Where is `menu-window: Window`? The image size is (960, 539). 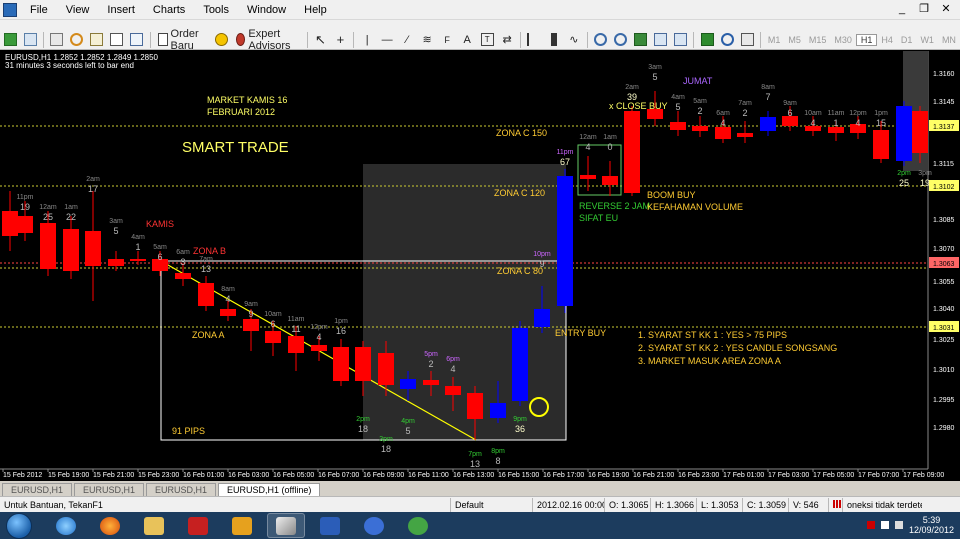 menu-window: Window is located at coordinates (266, 10).